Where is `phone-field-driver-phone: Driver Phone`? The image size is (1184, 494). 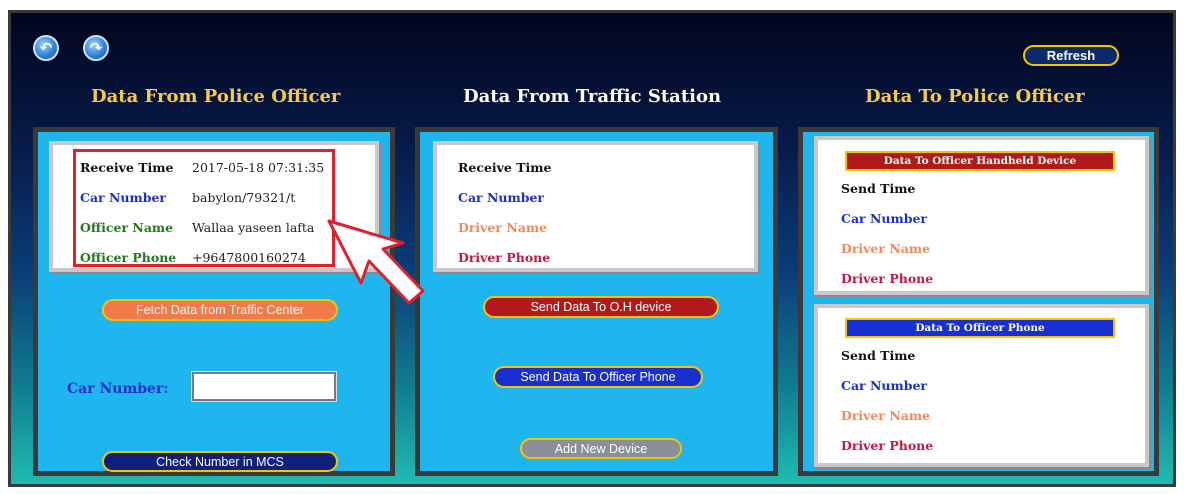 phone-field-driver-phone: Driver Phone is located at coordinates (887, 445).